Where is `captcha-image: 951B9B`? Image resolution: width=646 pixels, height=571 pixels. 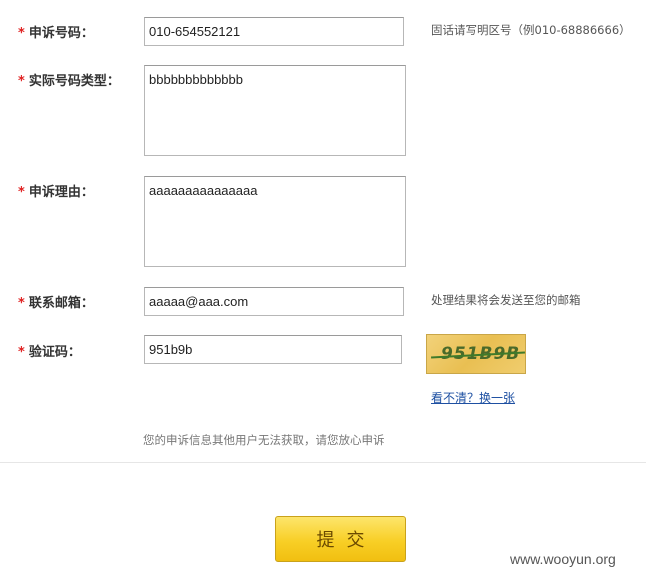 captcha-image: 951B9B is located at coordinates (476, 354).